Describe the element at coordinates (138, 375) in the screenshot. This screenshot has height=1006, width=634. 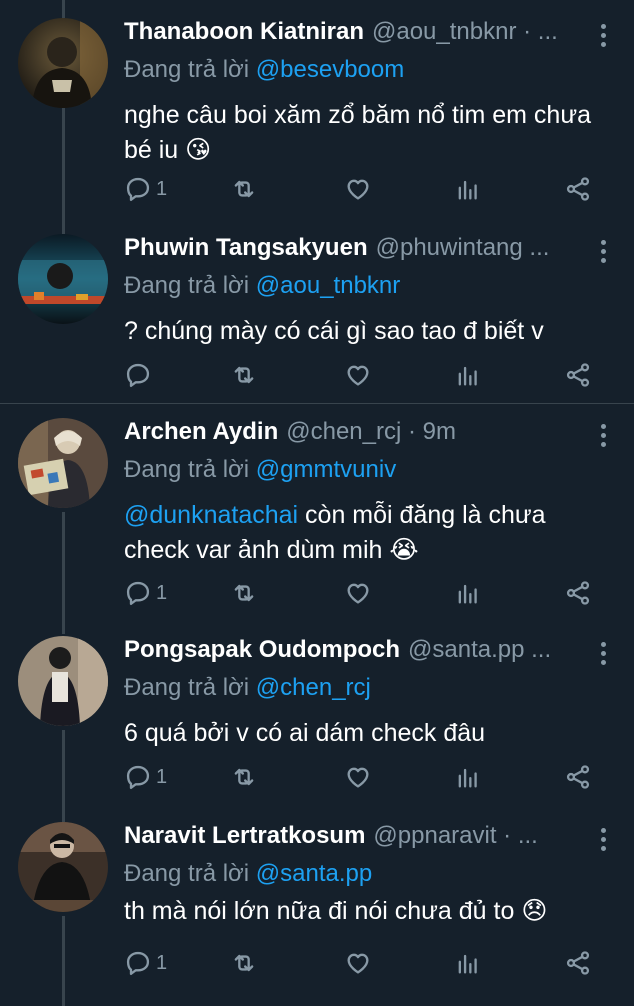
I see `reply-button` at that location.